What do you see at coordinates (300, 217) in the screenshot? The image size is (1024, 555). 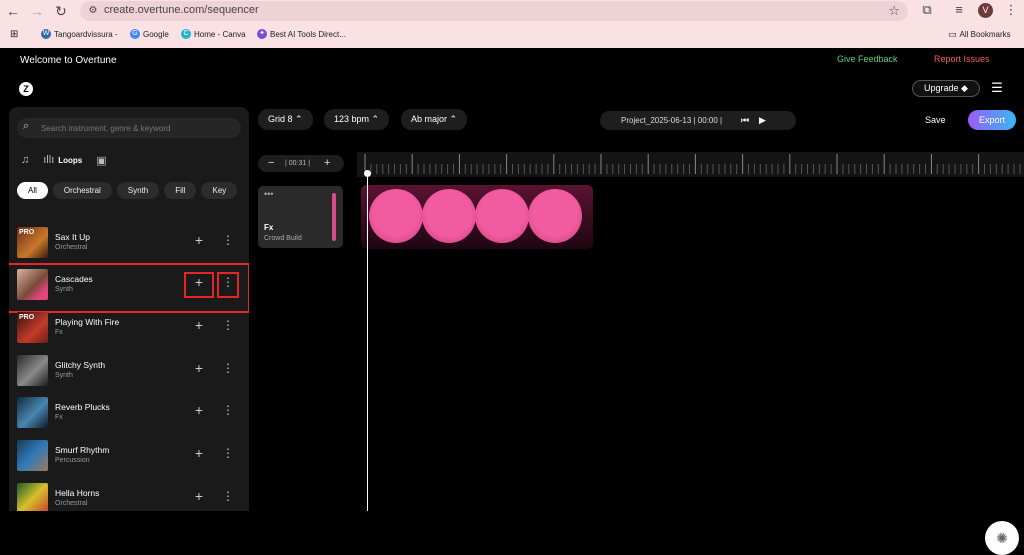 I see `track-header: ••• Fx Crowd Build` at bounding box center [300, 217].